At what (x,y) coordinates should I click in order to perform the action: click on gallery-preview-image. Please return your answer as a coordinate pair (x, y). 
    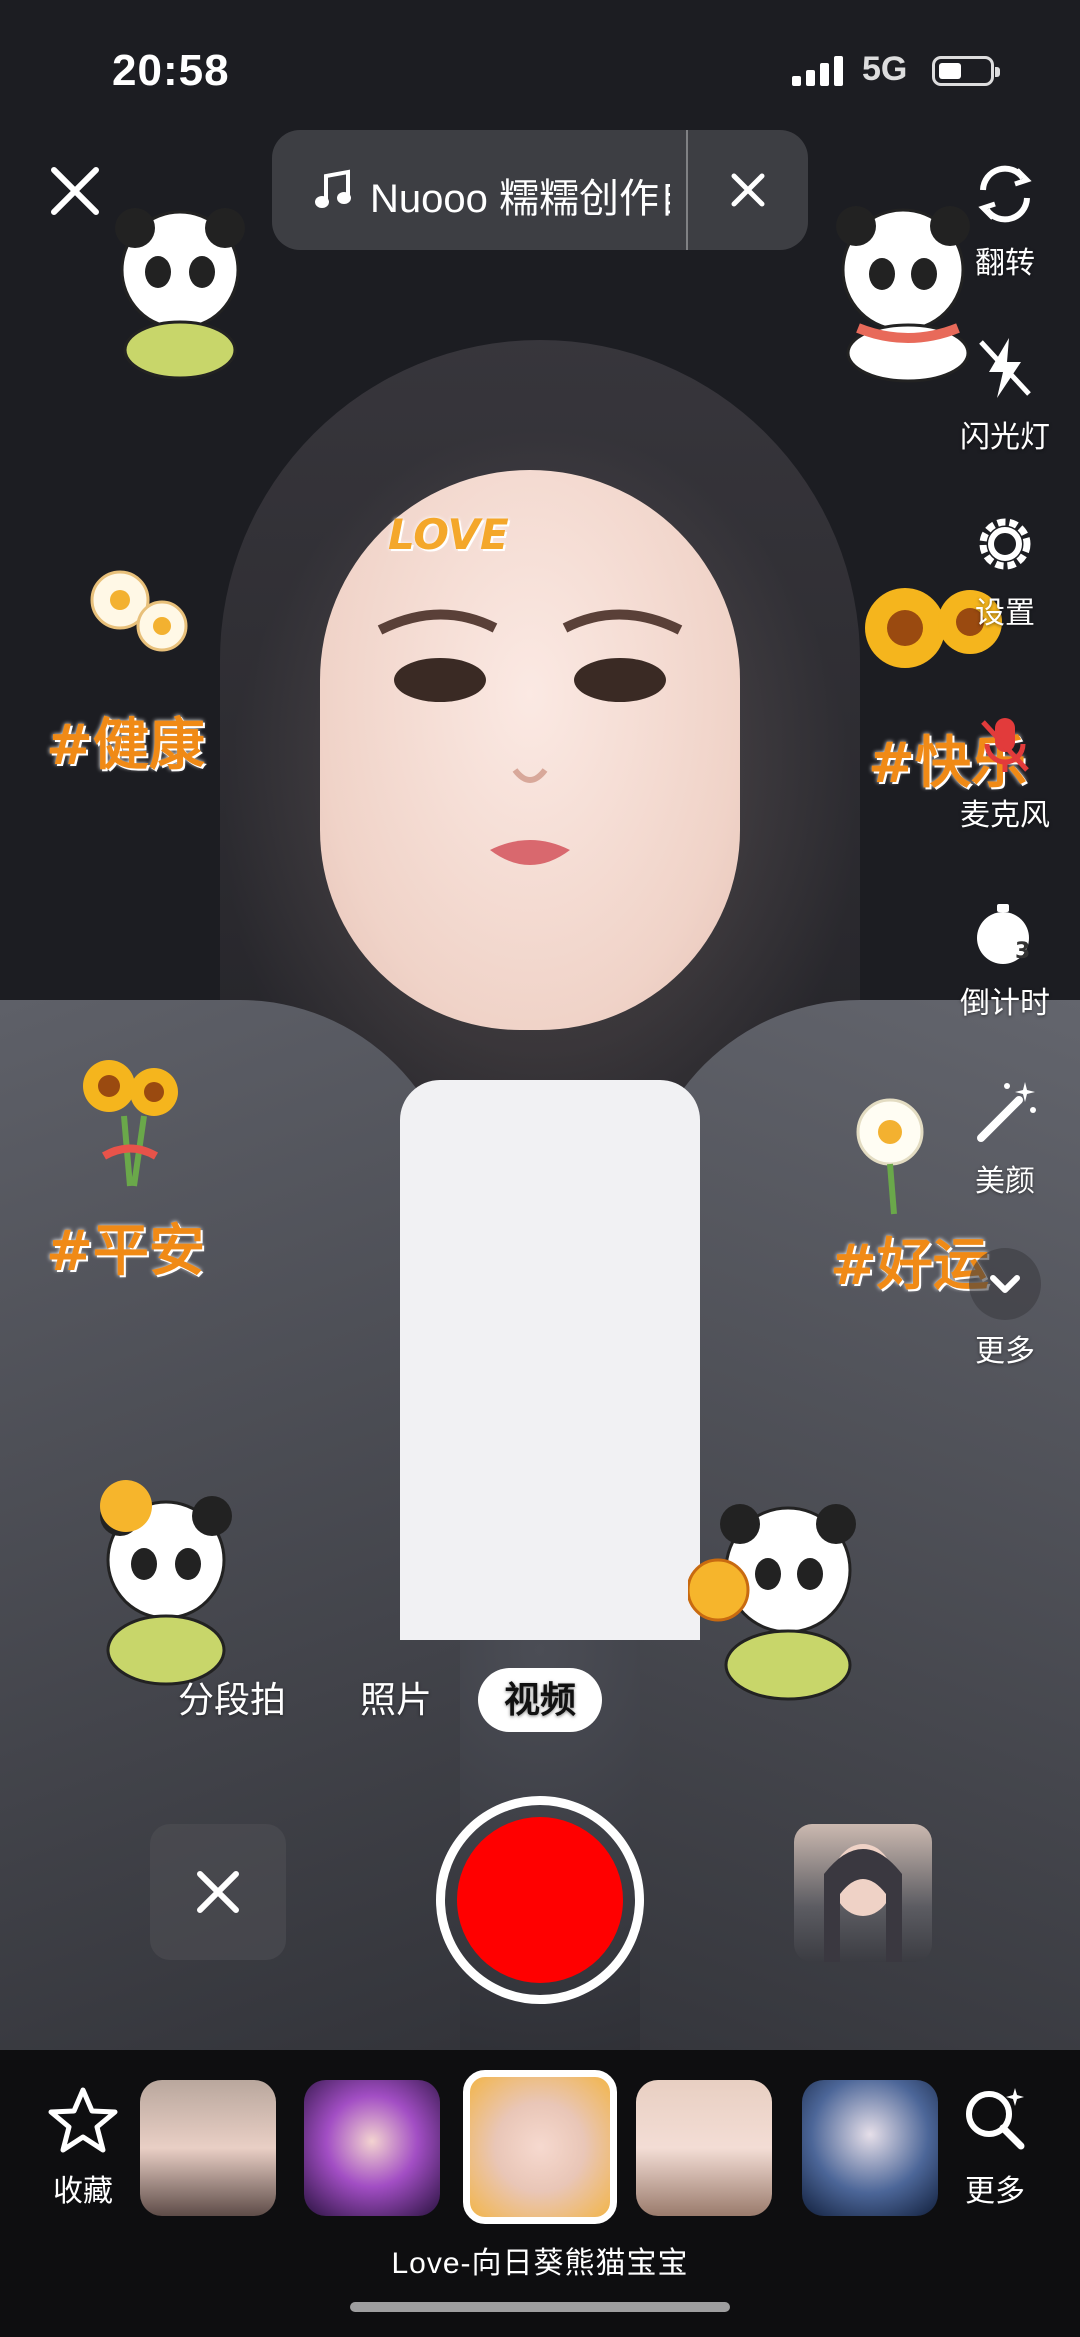
    Looking at the image, I should click on (863, 1903).